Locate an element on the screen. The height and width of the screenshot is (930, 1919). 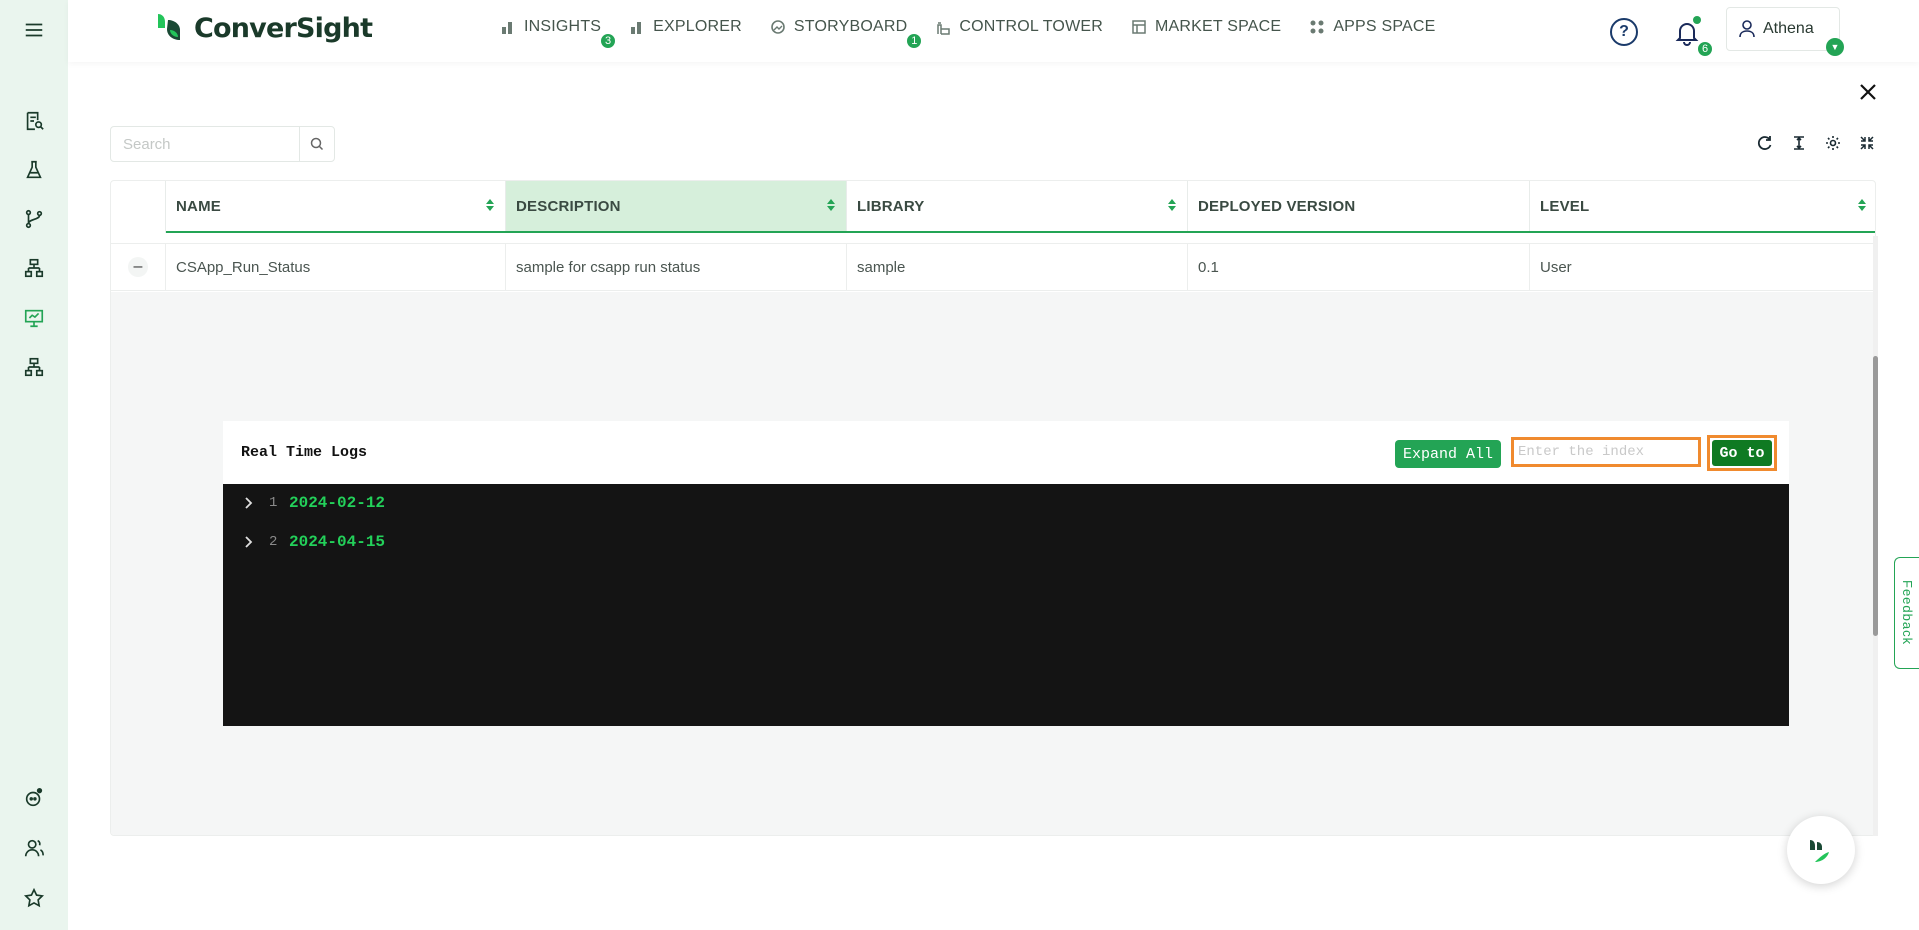
close-icon is located at coordinates (1868, 92).